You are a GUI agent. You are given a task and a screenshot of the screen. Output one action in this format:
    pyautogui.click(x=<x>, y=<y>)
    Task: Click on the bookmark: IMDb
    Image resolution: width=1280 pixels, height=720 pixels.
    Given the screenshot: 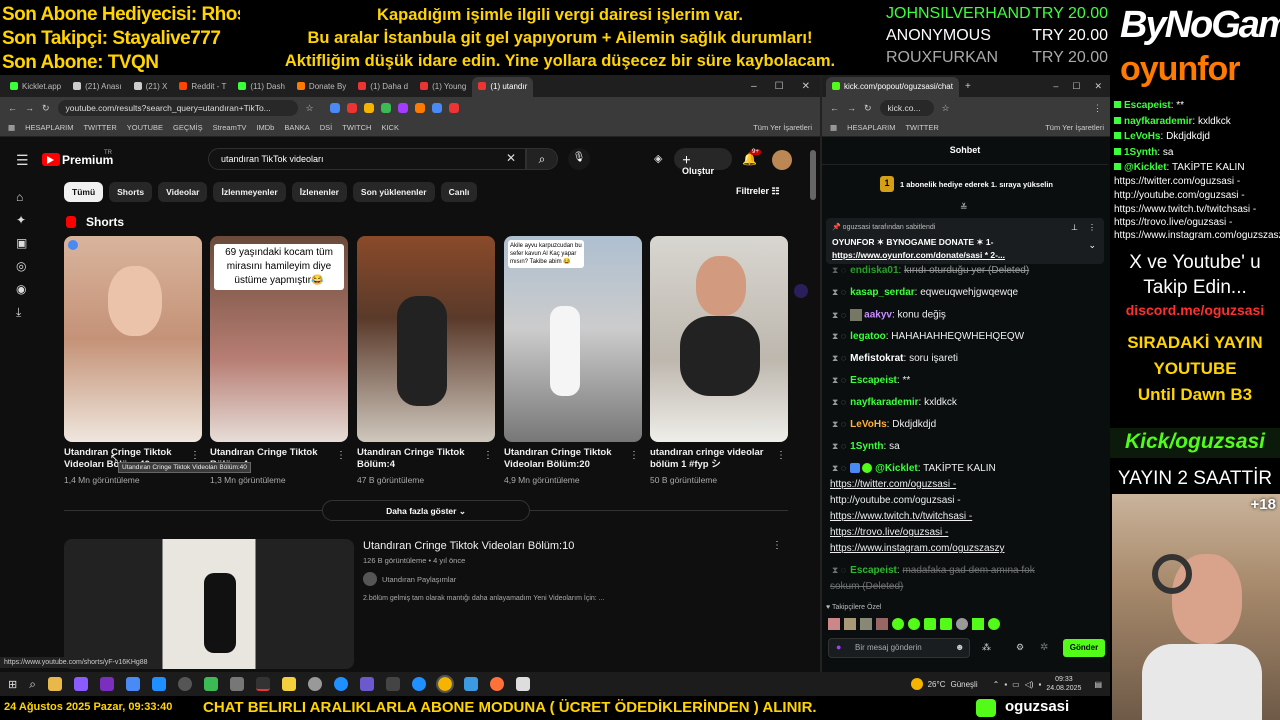 What is the action you would take?
    pyautogui.click(x=265, y=127)
    